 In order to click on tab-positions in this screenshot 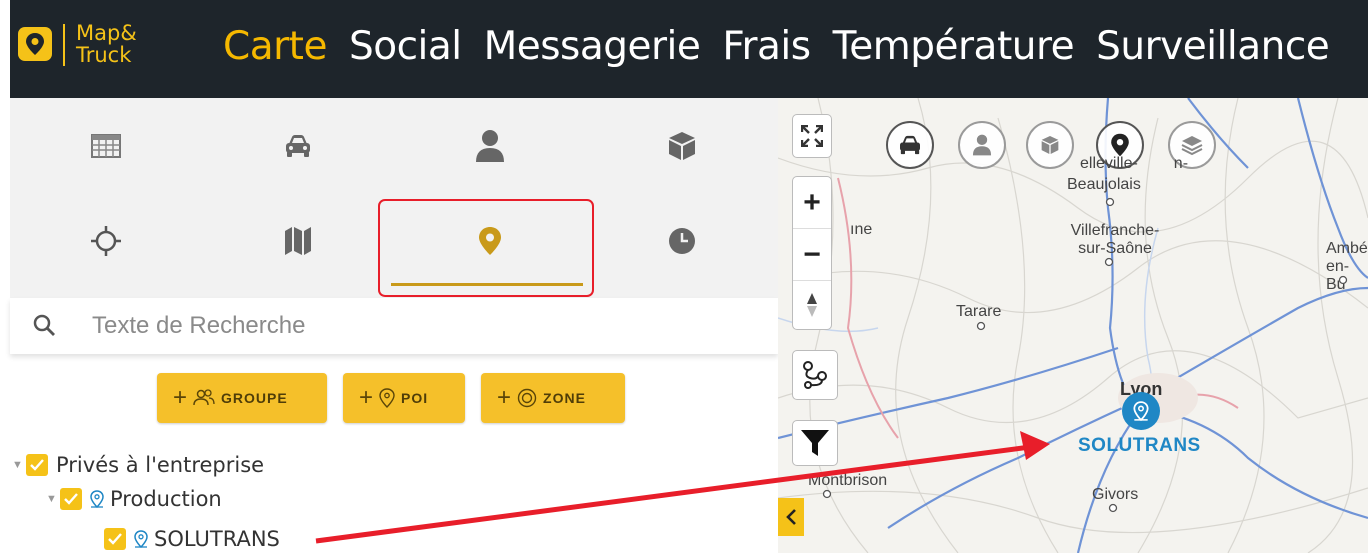, I will do `click(106, 240)`.